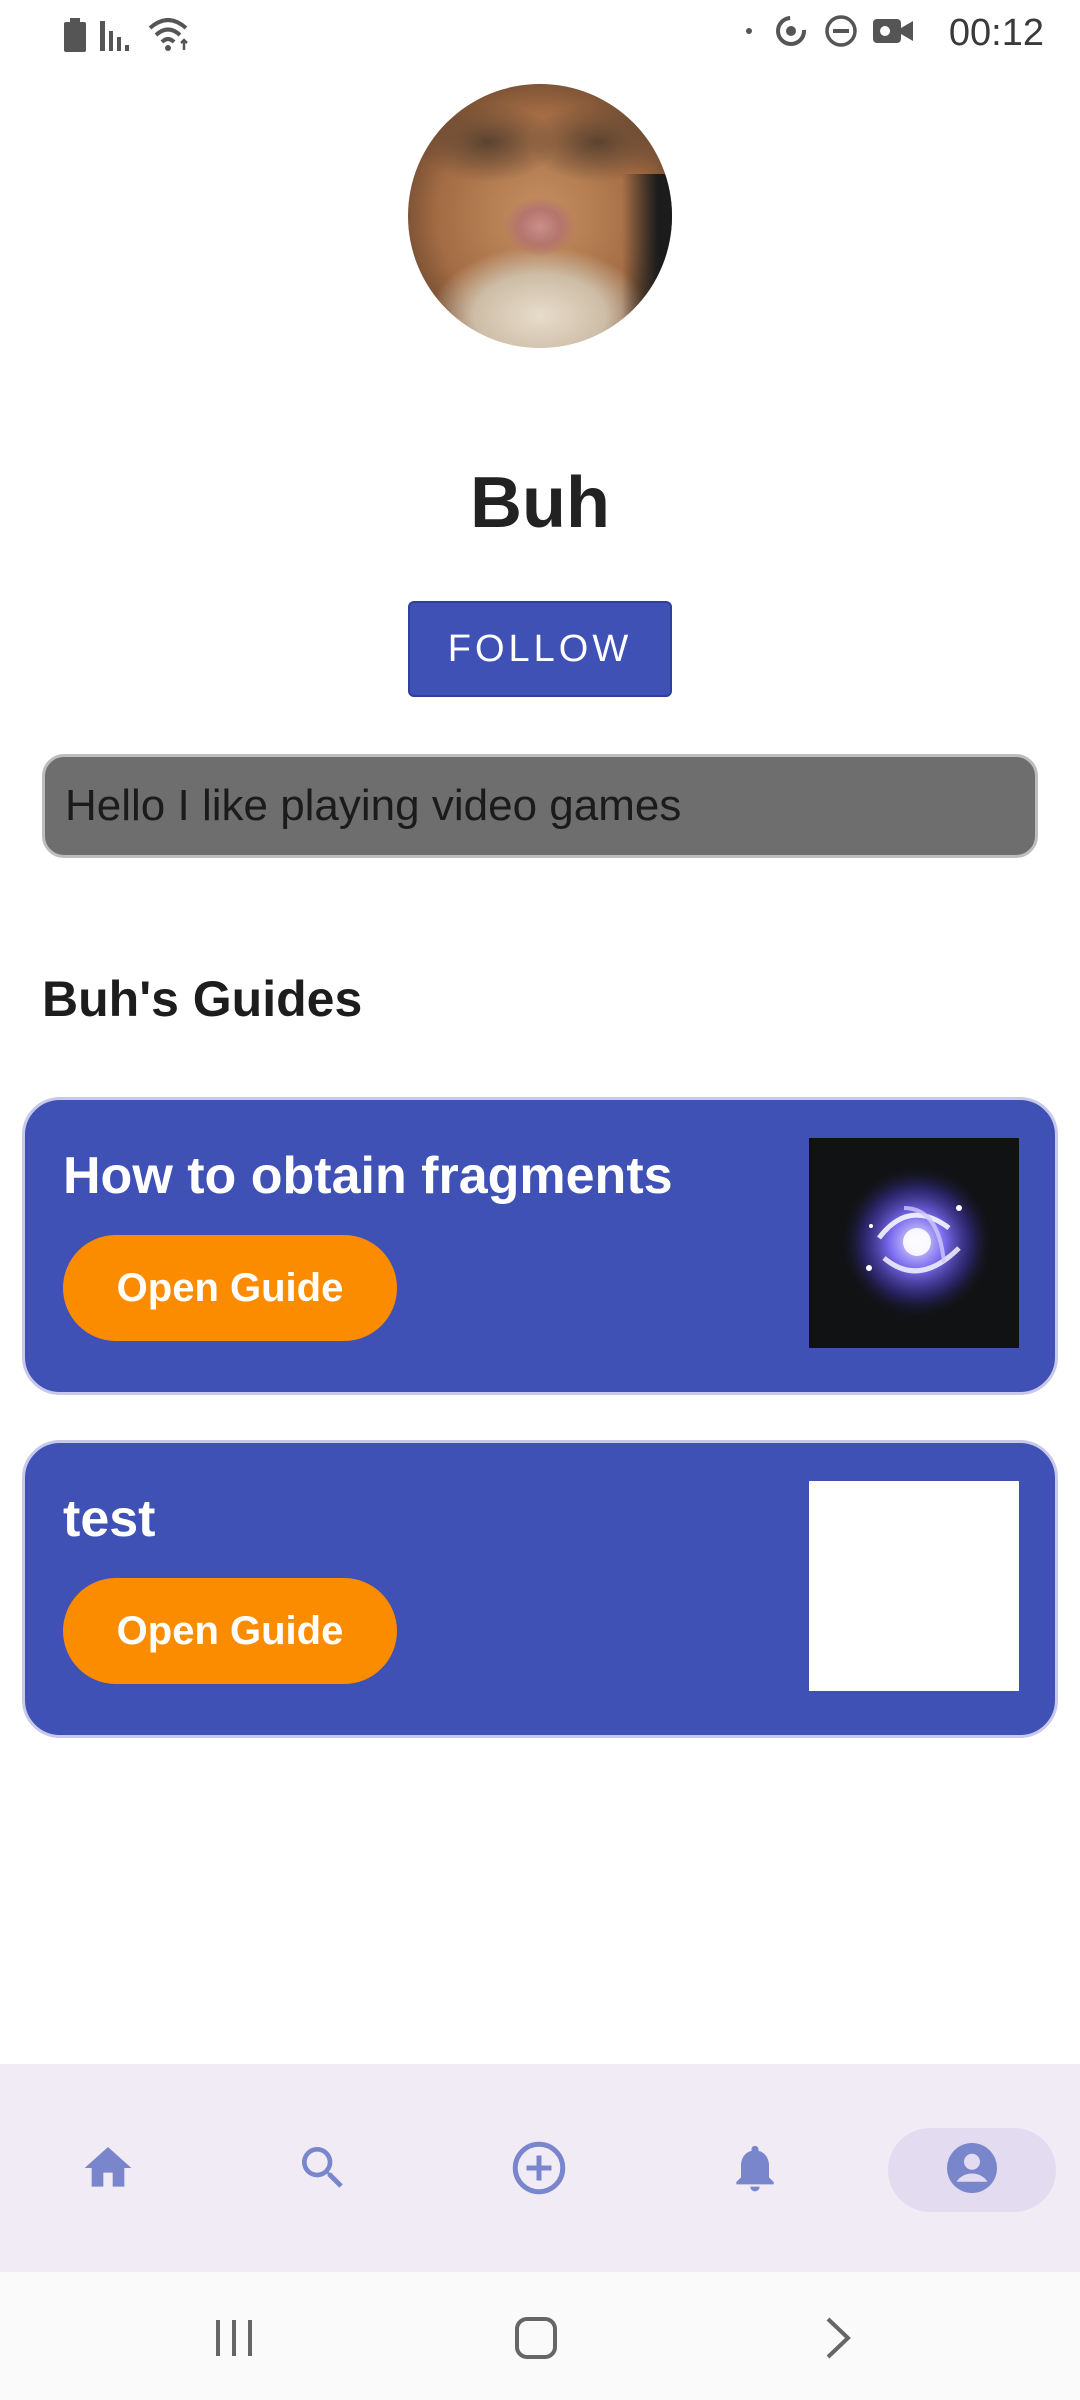  I want to click on back-button, so click(838, 2338).